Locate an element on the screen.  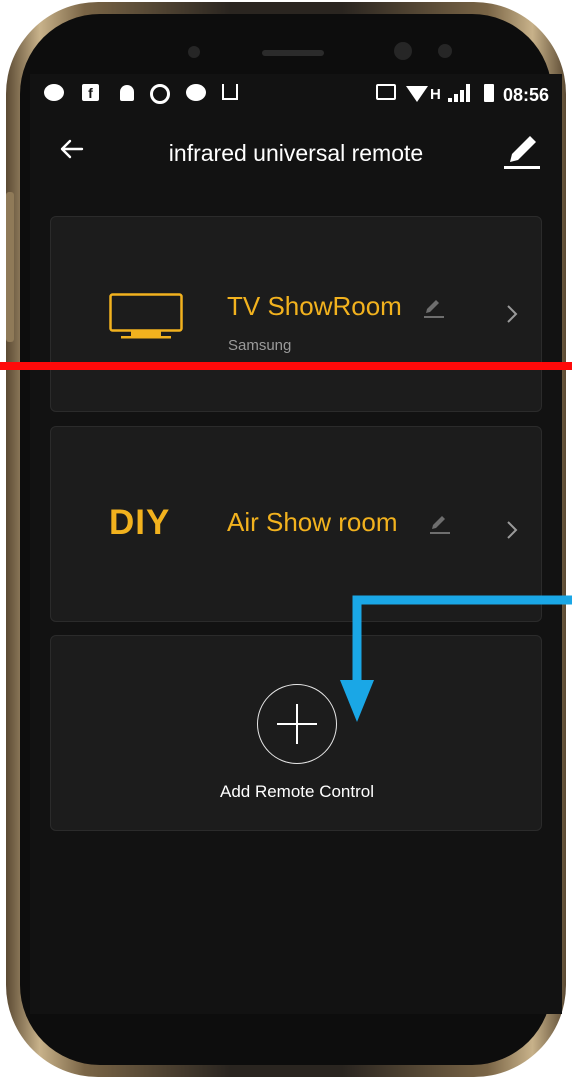
earpiece-speaker is located at coordinates (293, 53).